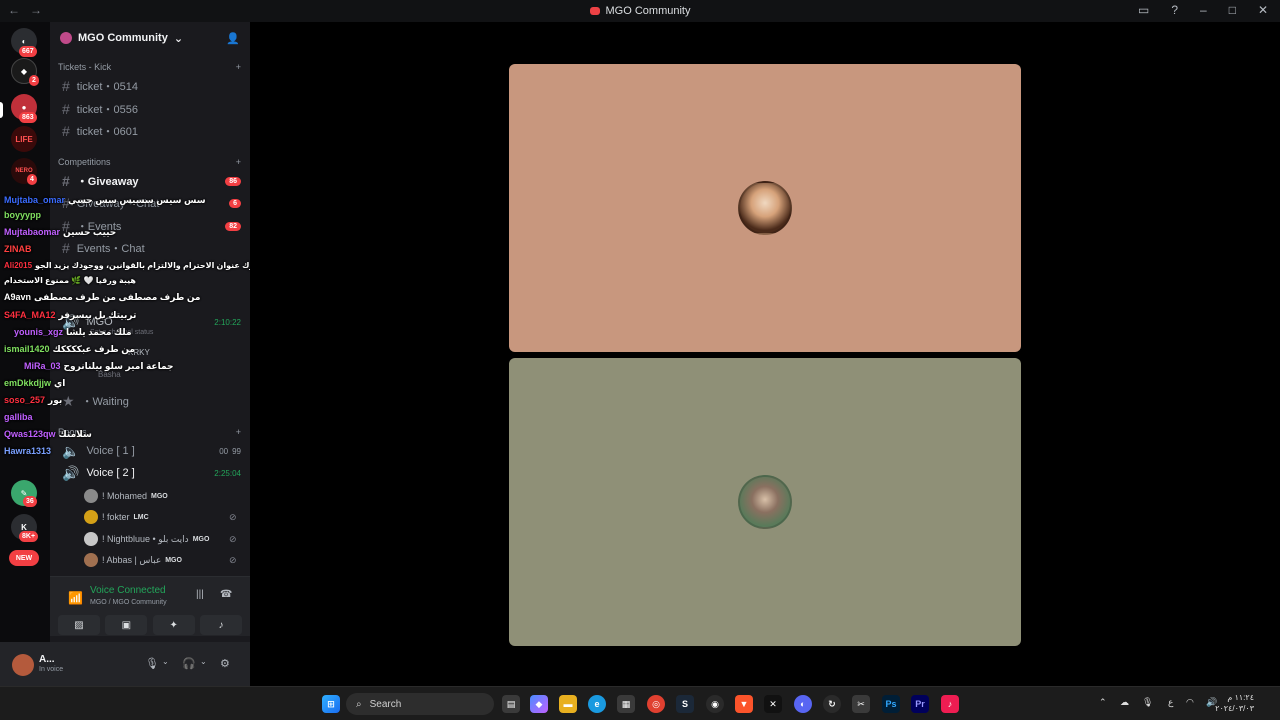 This screenshot has width=1280, height=720. Describe the element at coordinates (149, 181) in the screenshot. I see `channel-giveaway: # ・Giveaway 86` at that location.